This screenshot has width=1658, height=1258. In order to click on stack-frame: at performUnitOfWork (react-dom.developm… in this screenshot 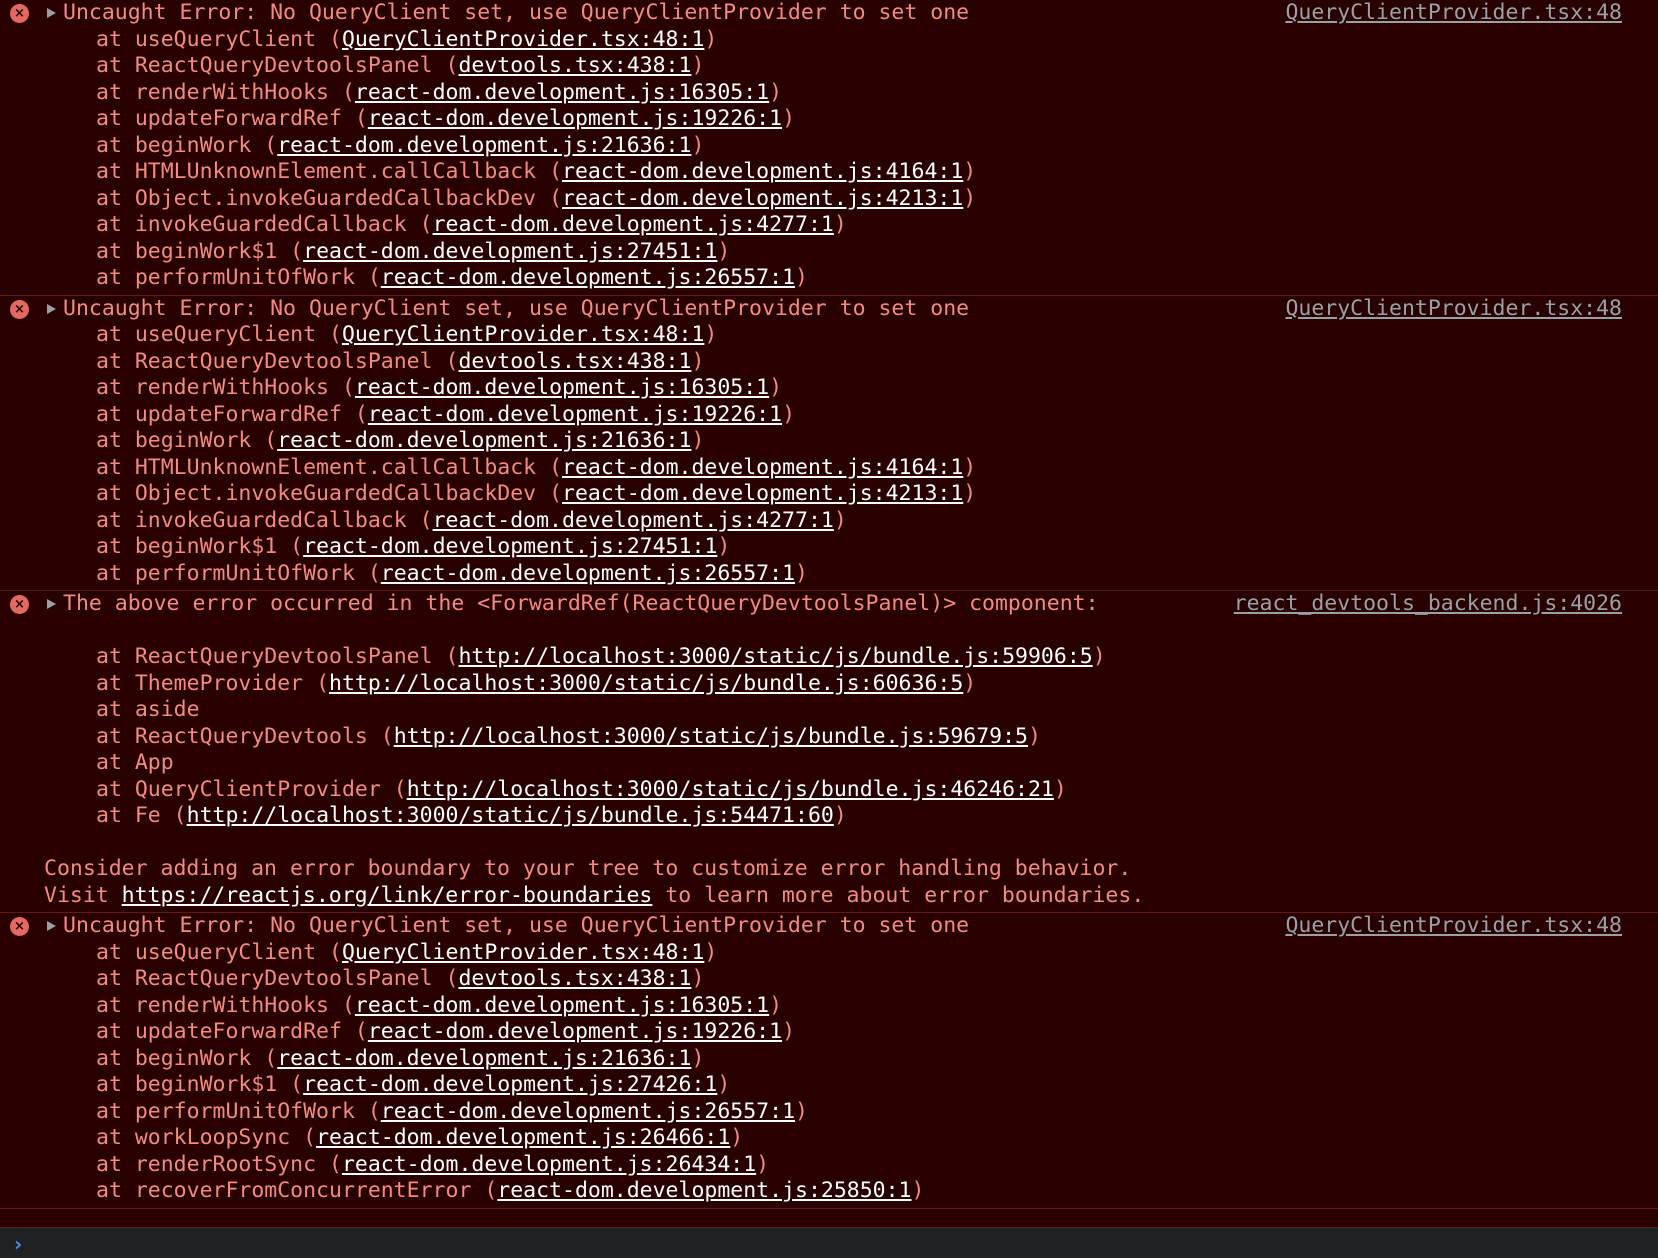, I will do `click(452, 1111)`.